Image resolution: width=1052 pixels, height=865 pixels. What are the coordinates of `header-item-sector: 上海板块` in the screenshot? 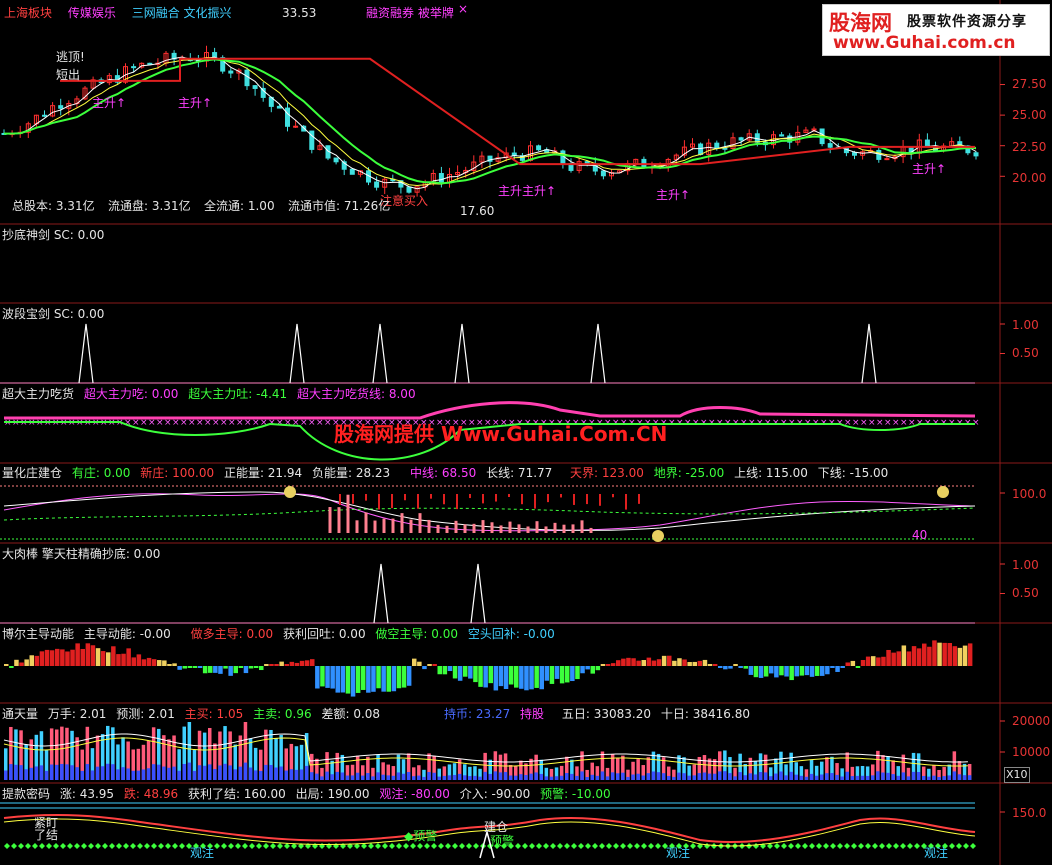 It's located at (28, 13).